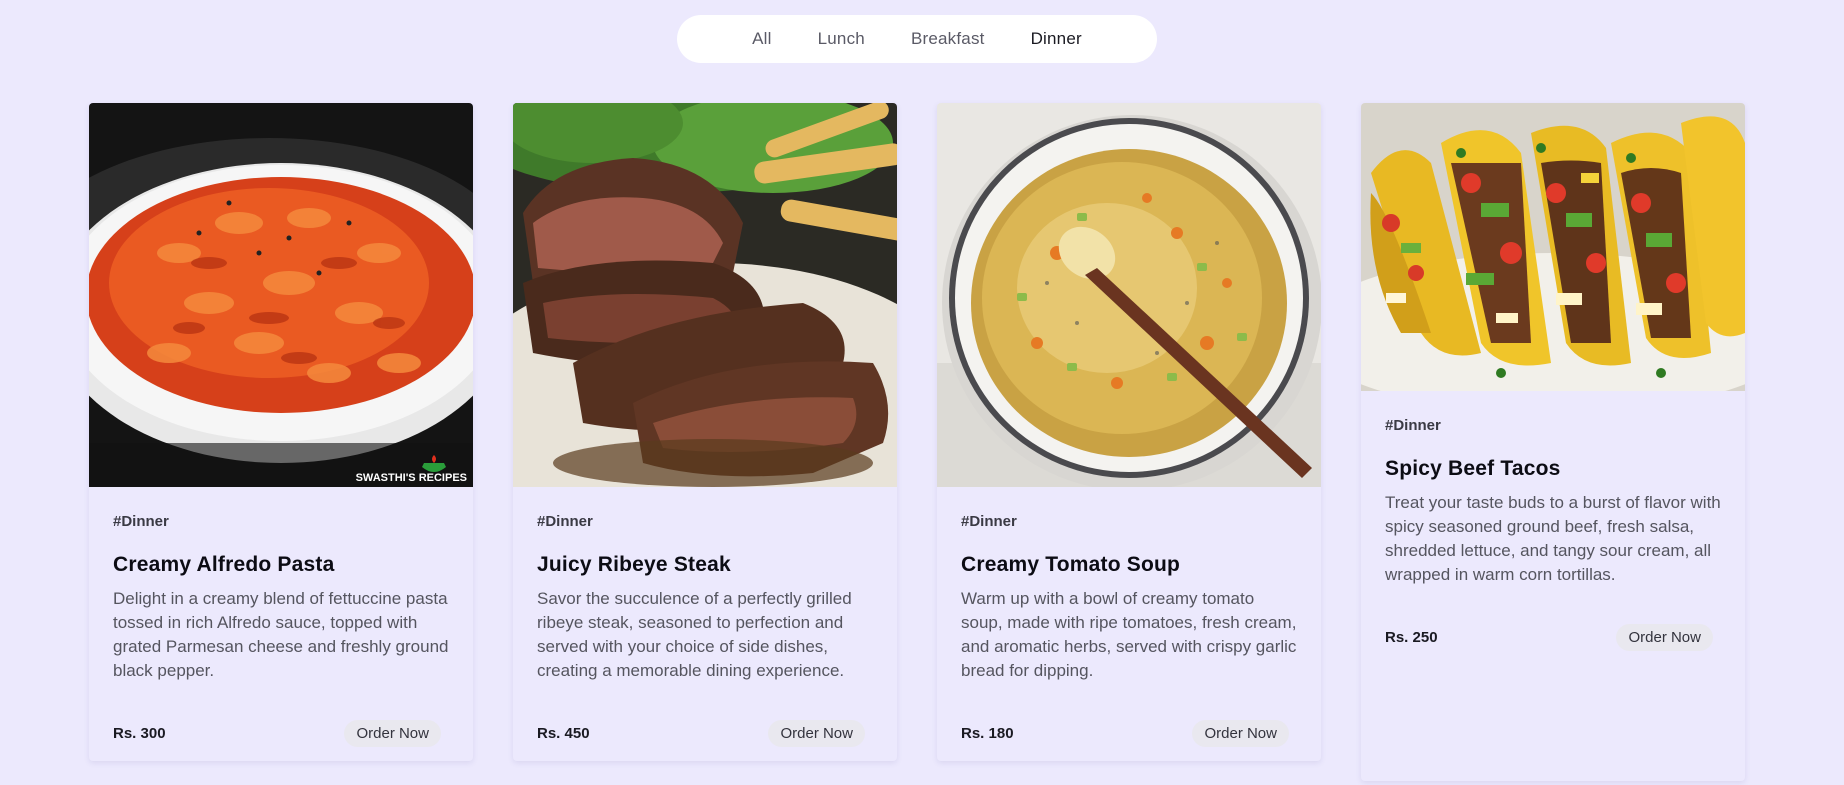 The image size is (1844, 785). What do you see at coordinates (1473, 468) in the screenshot?
I see `card-title: Spicy Beef Tacos` at bounding box center [1473, 468].